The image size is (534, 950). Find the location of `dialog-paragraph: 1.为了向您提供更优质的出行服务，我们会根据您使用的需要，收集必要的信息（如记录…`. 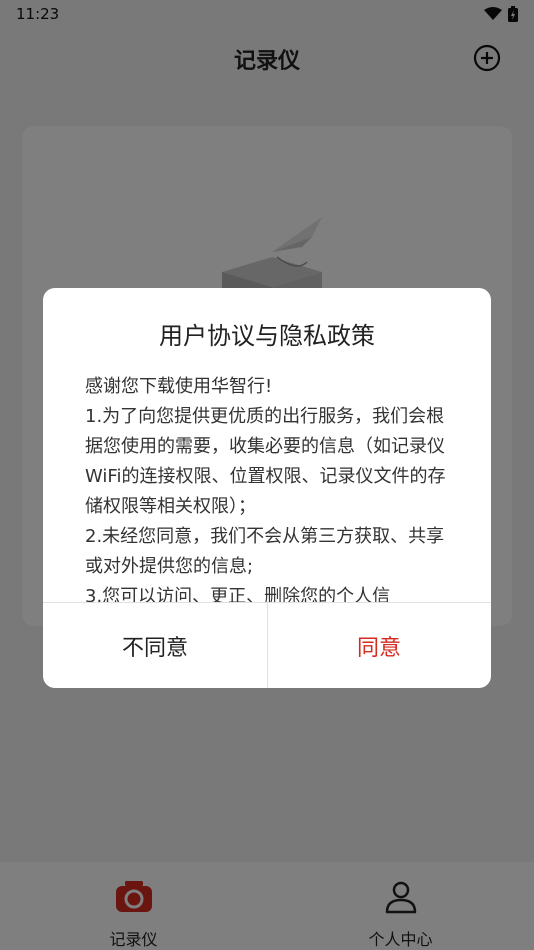

dialog-paragraph: 1.为了向您提供更优质的出行服务，我们会根据您使用的需要，收集必要的信息（如记录… is located at coordinates (265, 461).